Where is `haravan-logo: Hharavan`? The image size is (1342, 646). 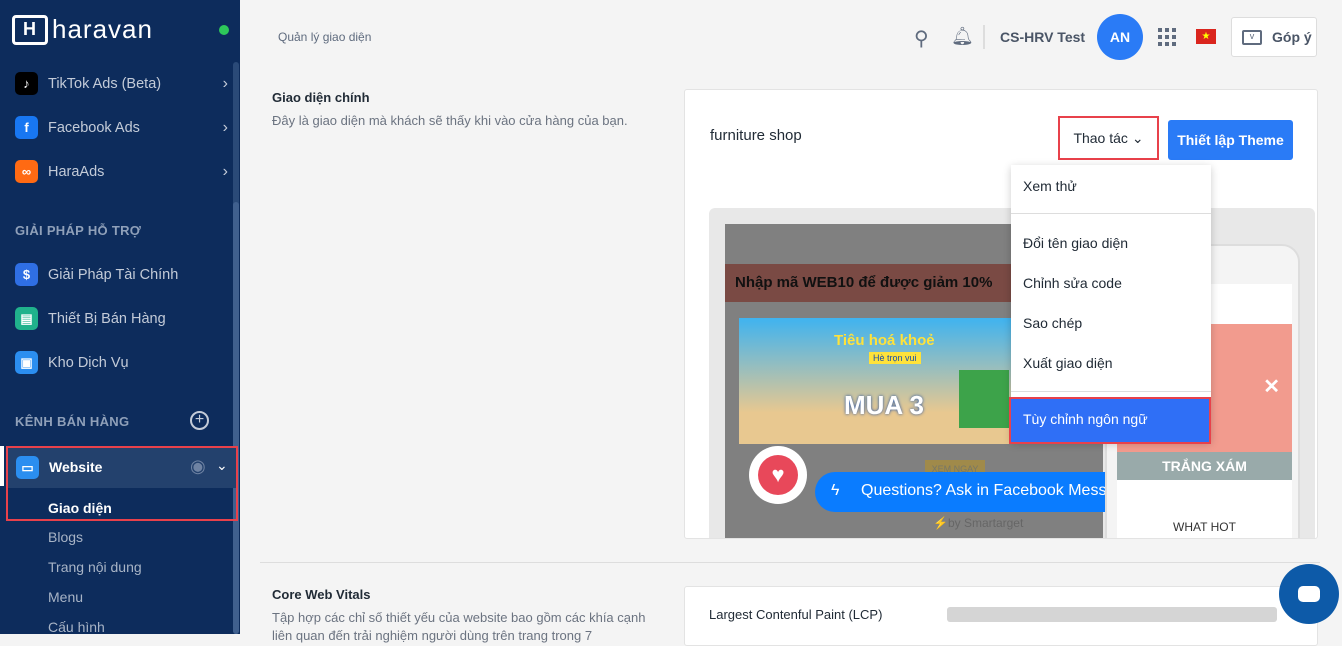
haravan-logo: Hharavan is located at coordinates (82, 29).